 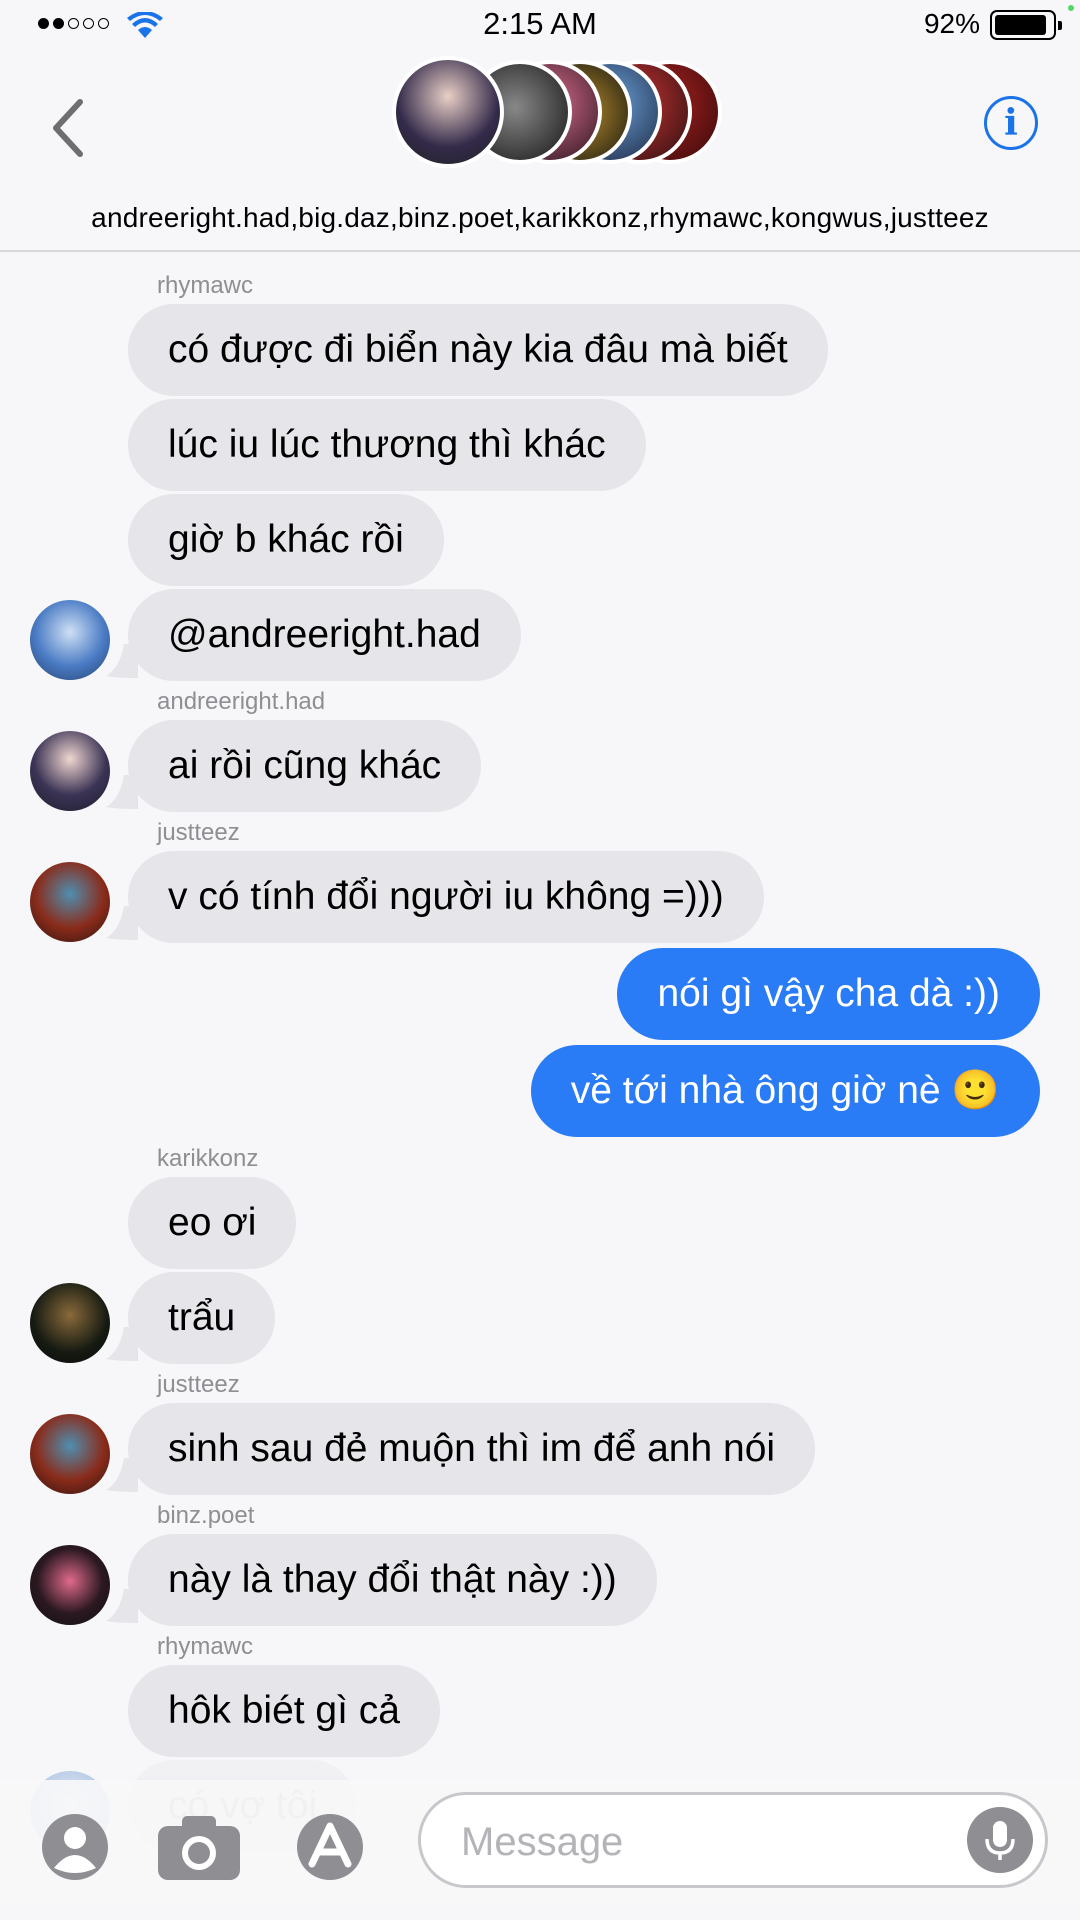 I want to click on sender-name: andreeright.had, so click(x=241, y=701).